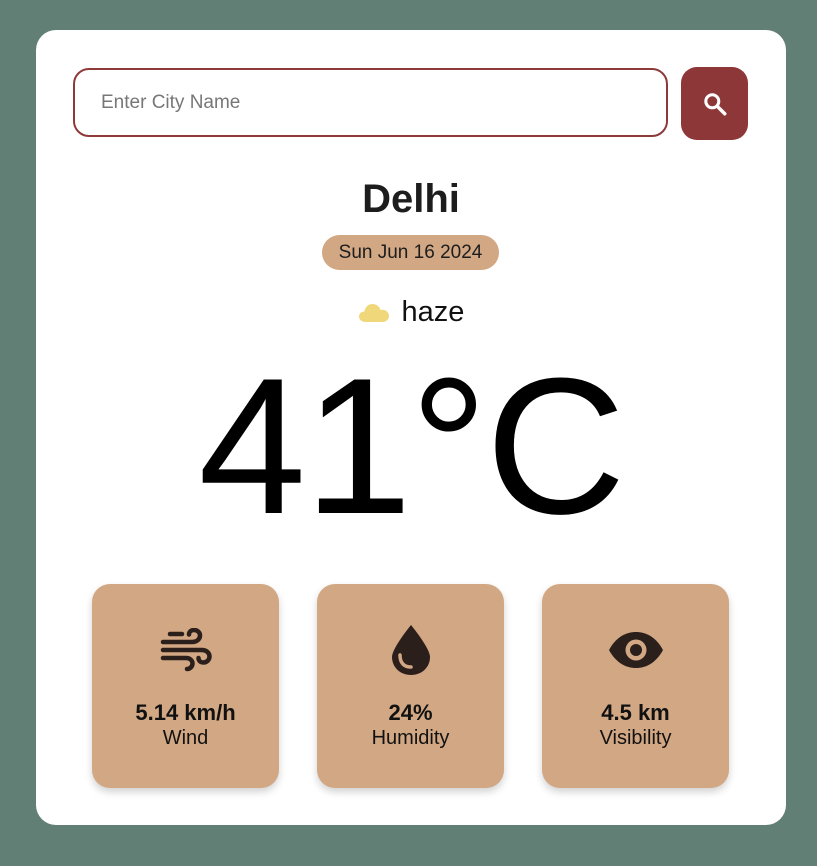 This screenshot has width=817, height=866. Describe the element at coordinates (410, 738) in the screenshot. I see `humidity-label: Humidity` at that location.